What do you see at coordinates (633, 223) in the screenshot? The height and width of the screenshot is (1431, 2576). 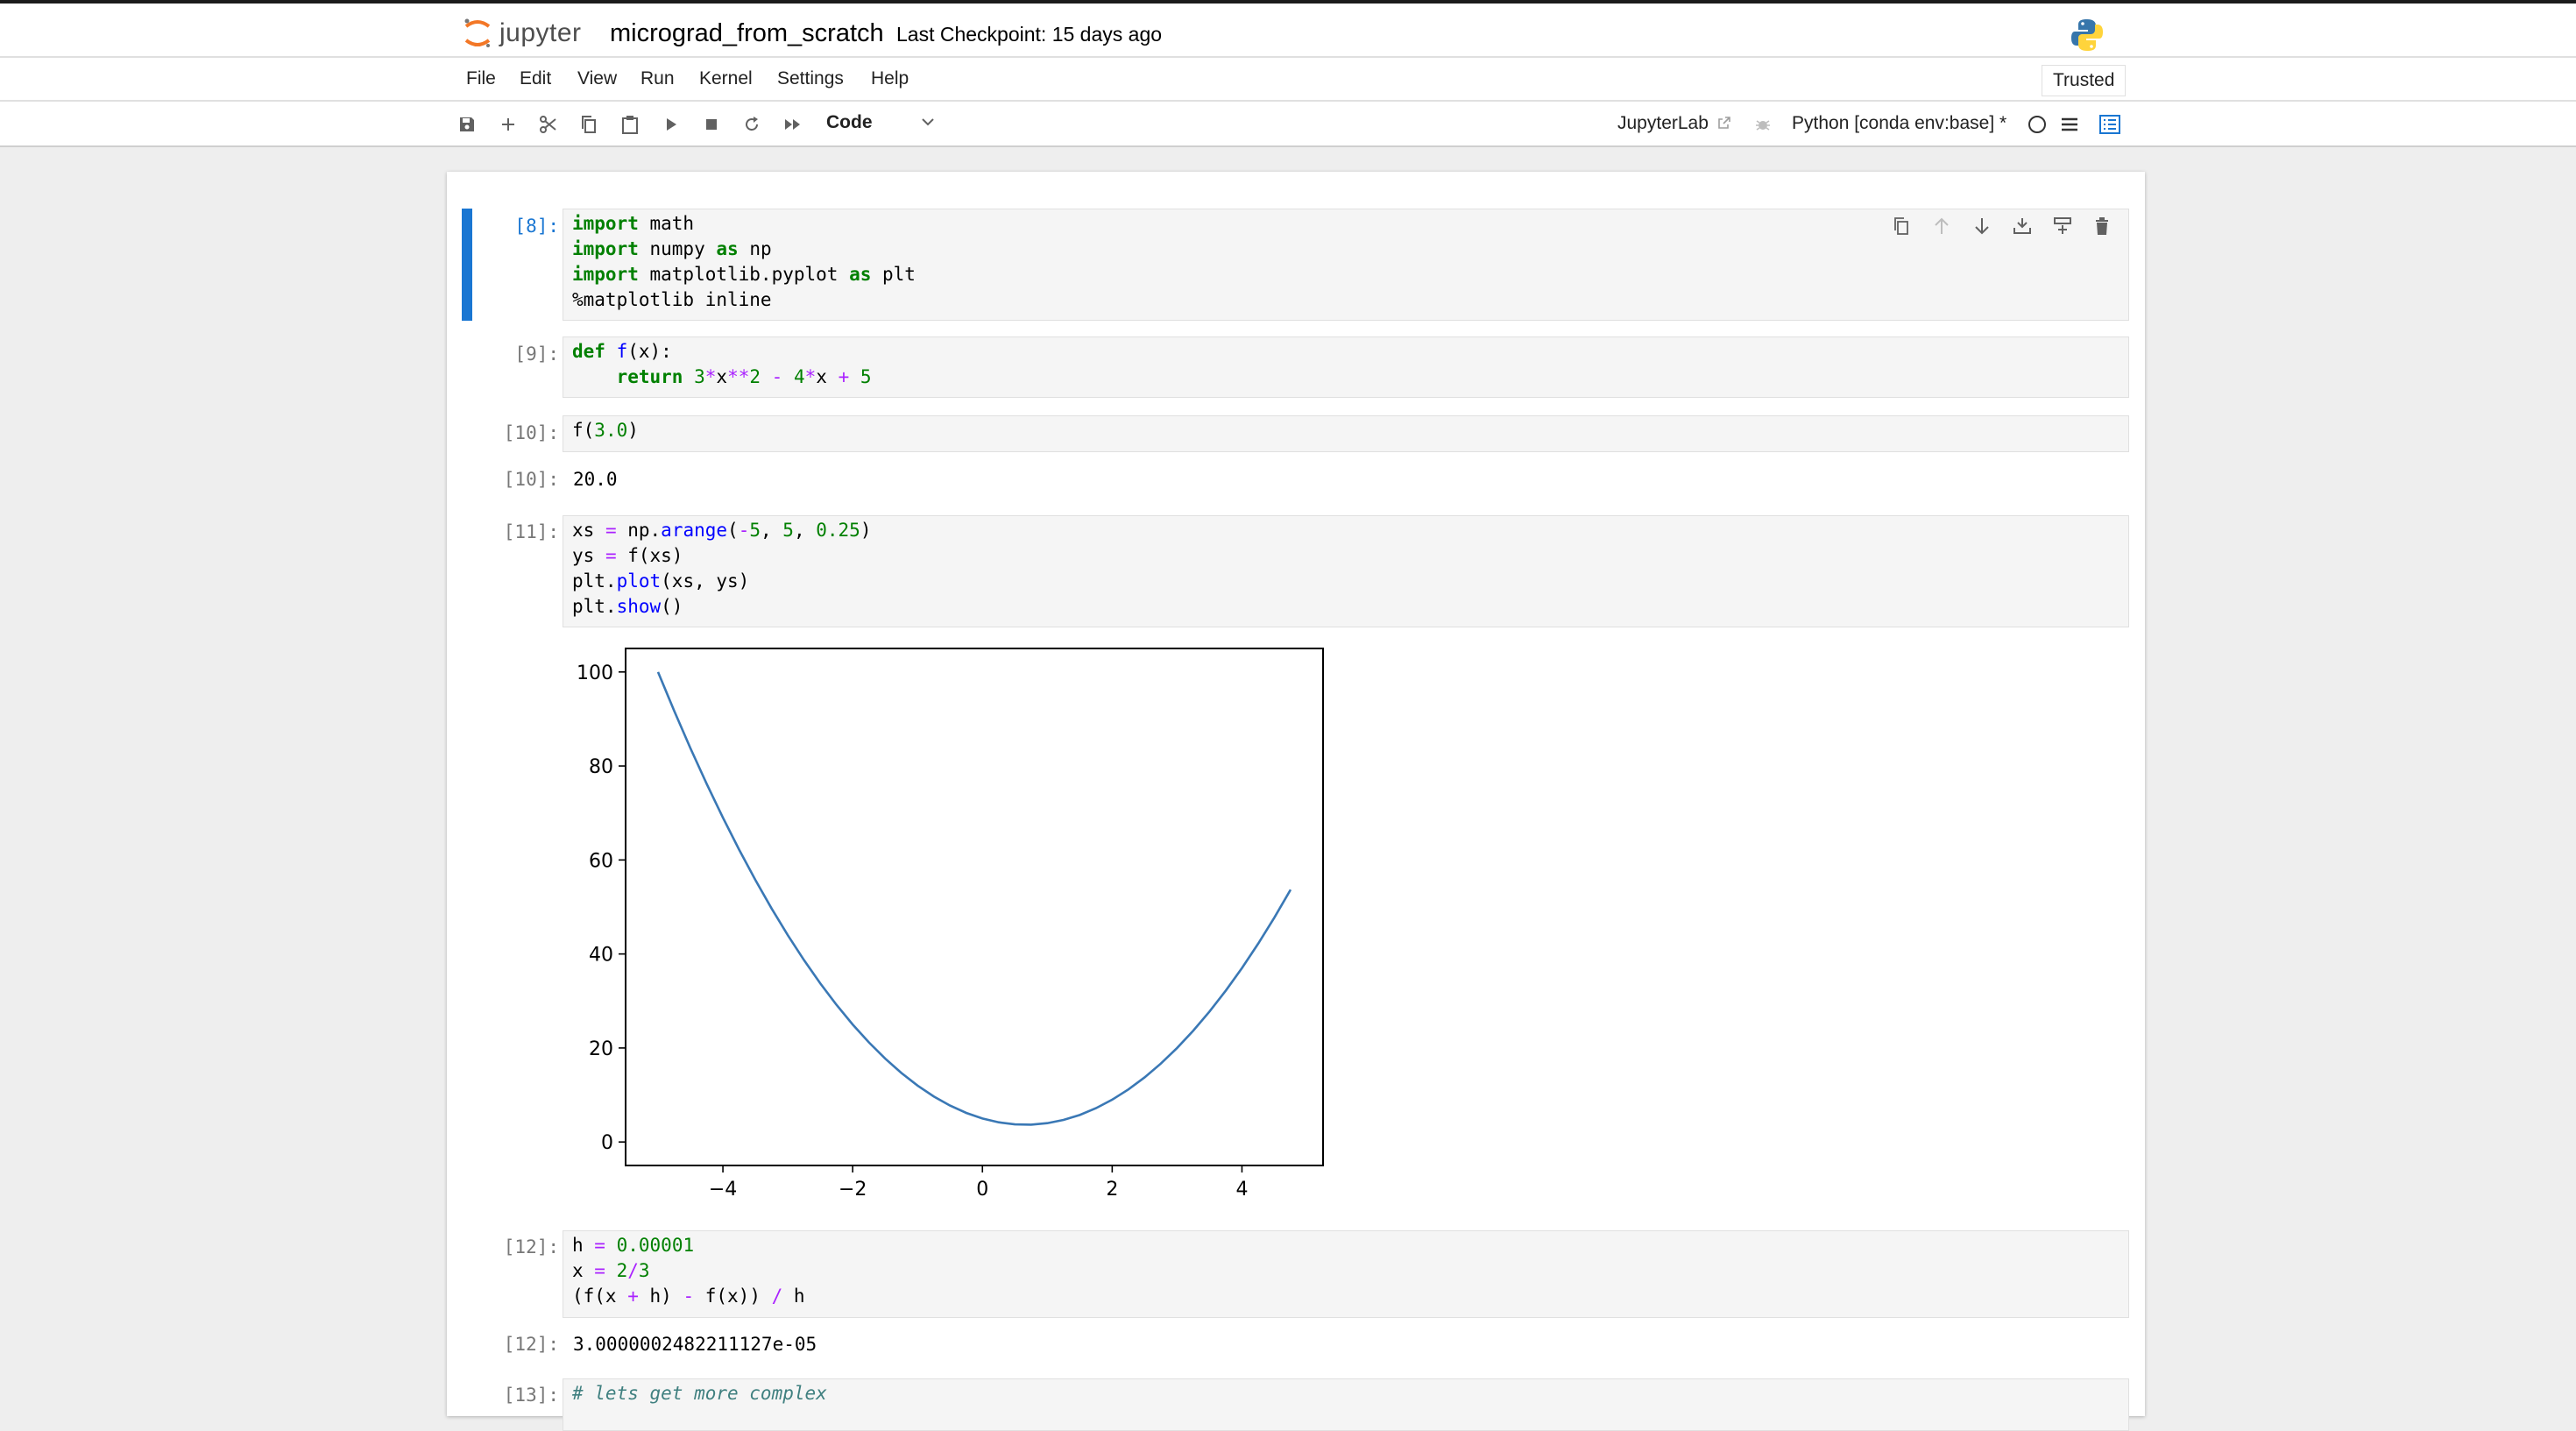 I see `code-line: import math` at bounding box center [633, 223].